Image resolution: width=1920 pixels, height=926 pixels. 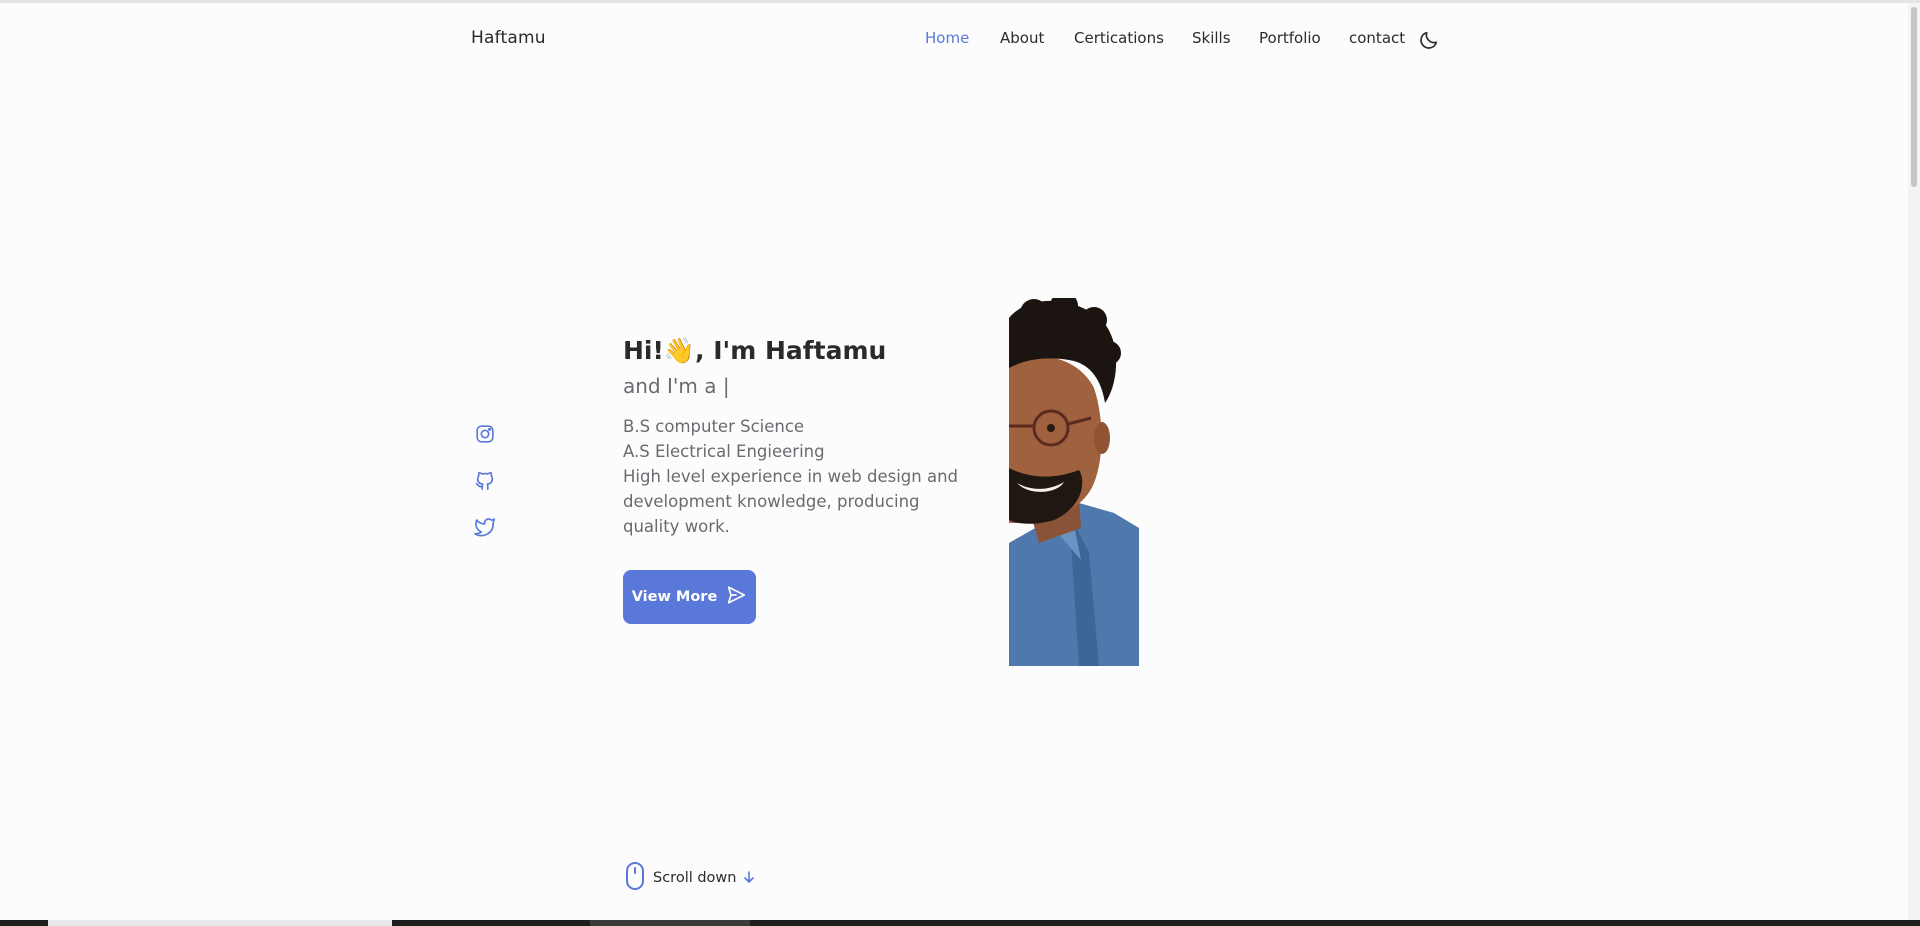 What do you see at coordinates (676, 526) in the screenshot?
I see `description-line: quality work.` at bounding box center [676, 526].